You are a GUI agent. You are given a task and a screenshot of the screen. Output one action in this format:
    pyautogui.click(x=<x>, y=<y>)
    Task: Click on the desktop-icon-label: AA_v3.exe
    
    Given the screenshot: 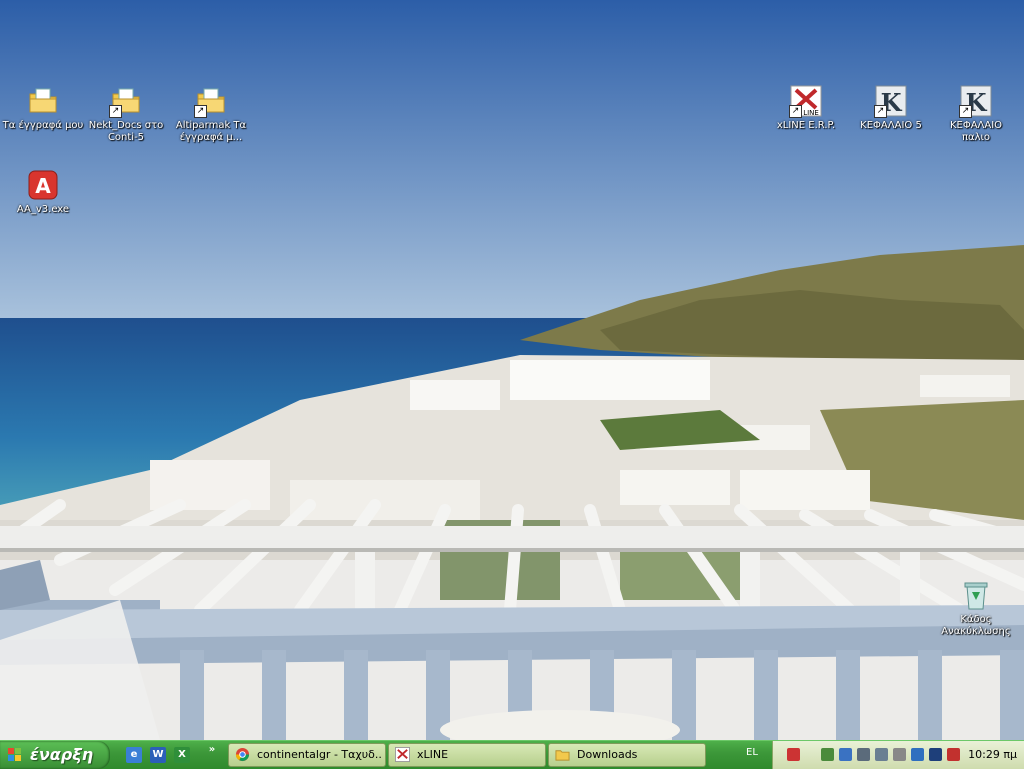 What is the action you would take?
    pyautogui.click(x=43, y=209)
    